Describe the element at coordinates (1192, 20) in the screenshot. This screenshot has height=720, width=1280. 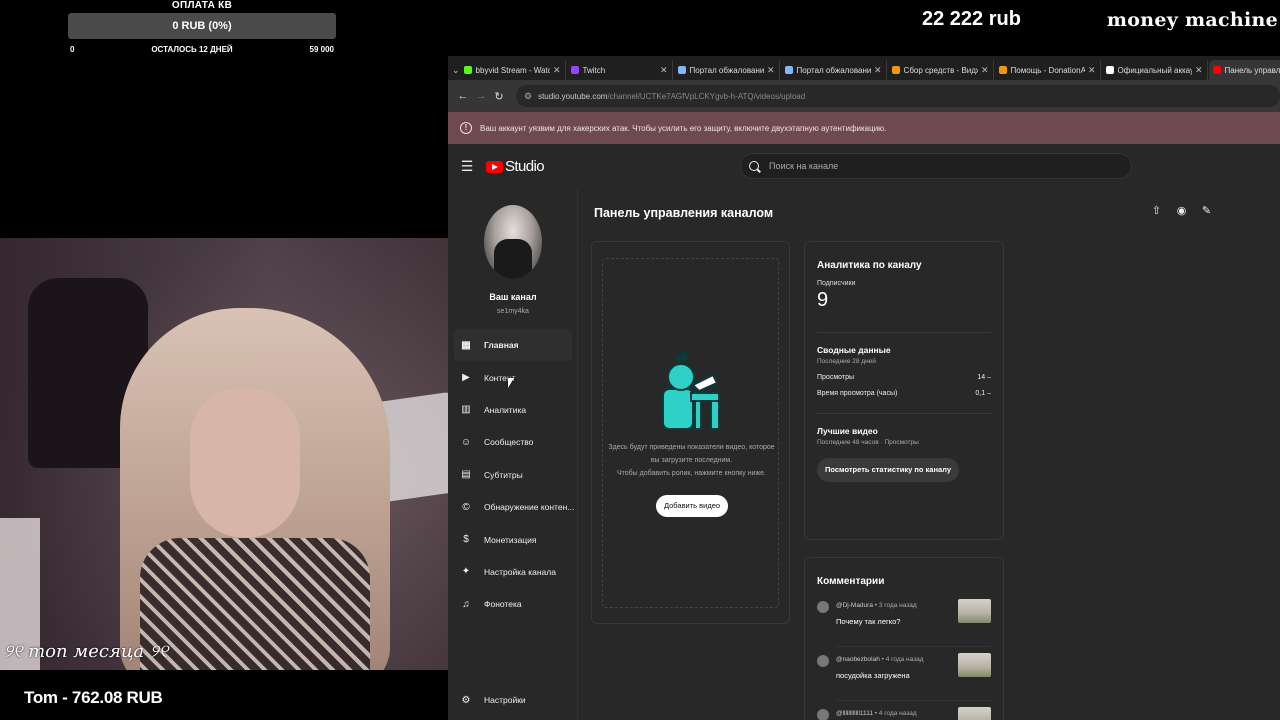
I see `top-donation-label: money machine` at that location.